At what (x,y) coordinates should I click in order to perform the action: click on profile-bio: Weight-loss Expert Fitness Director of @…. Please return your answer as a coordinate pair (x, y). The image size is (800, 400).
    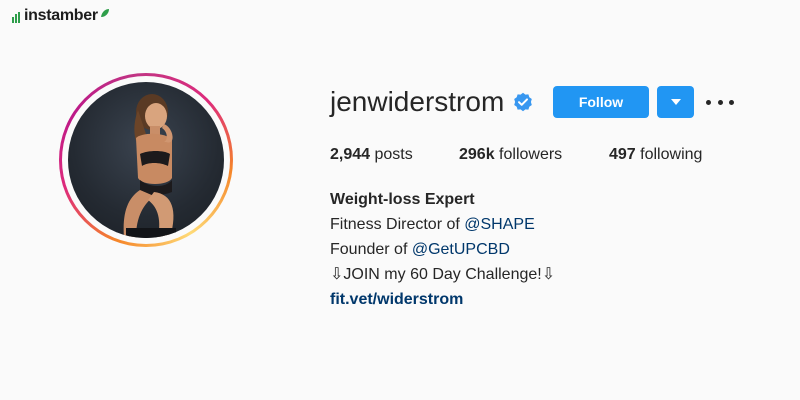
    Looking at the image, I should click on (442, 249).